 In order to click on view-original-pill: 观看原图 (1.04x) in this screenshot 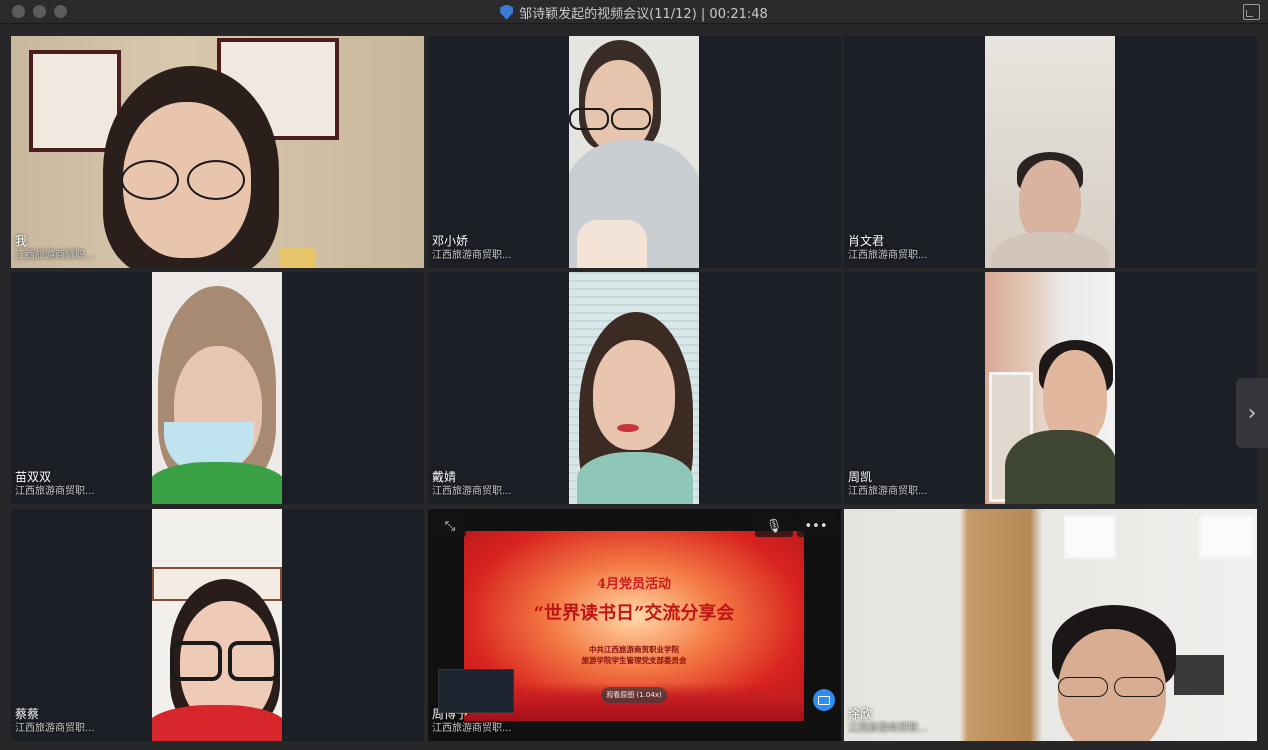, I will do `click(634, 695)`.